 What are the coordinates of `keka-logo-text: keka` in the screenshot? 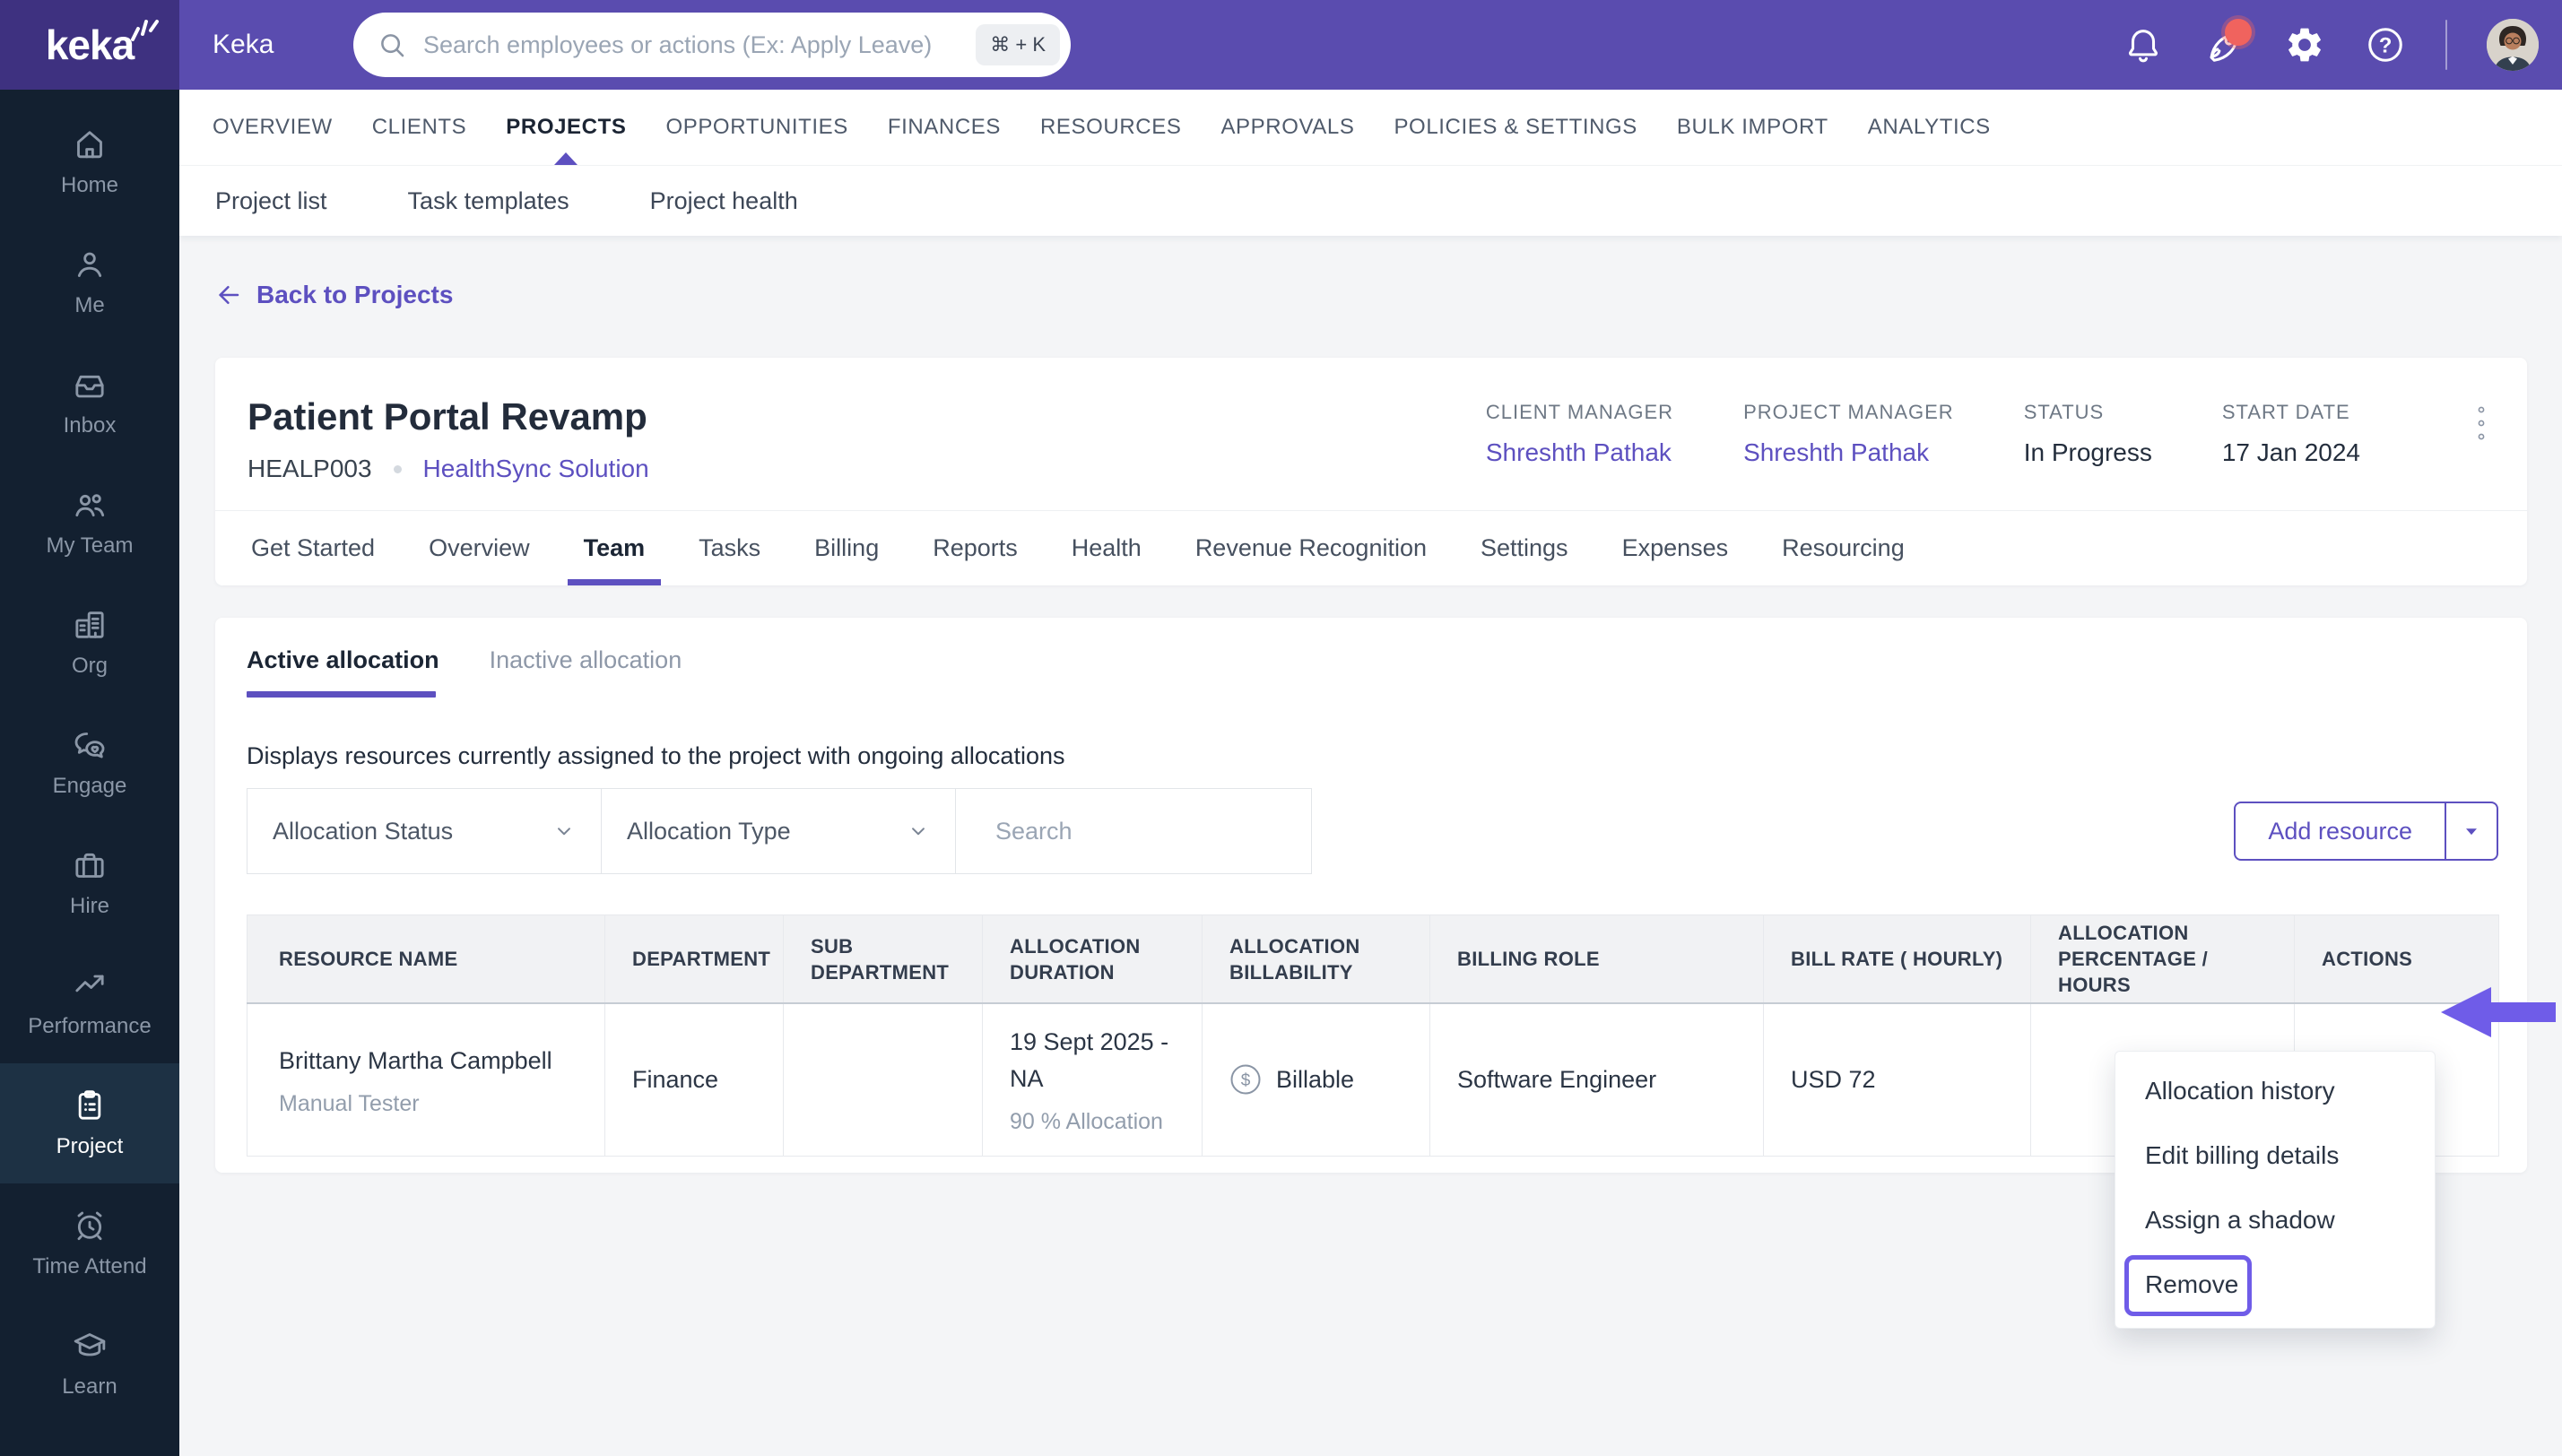 It's located at (90, 45).